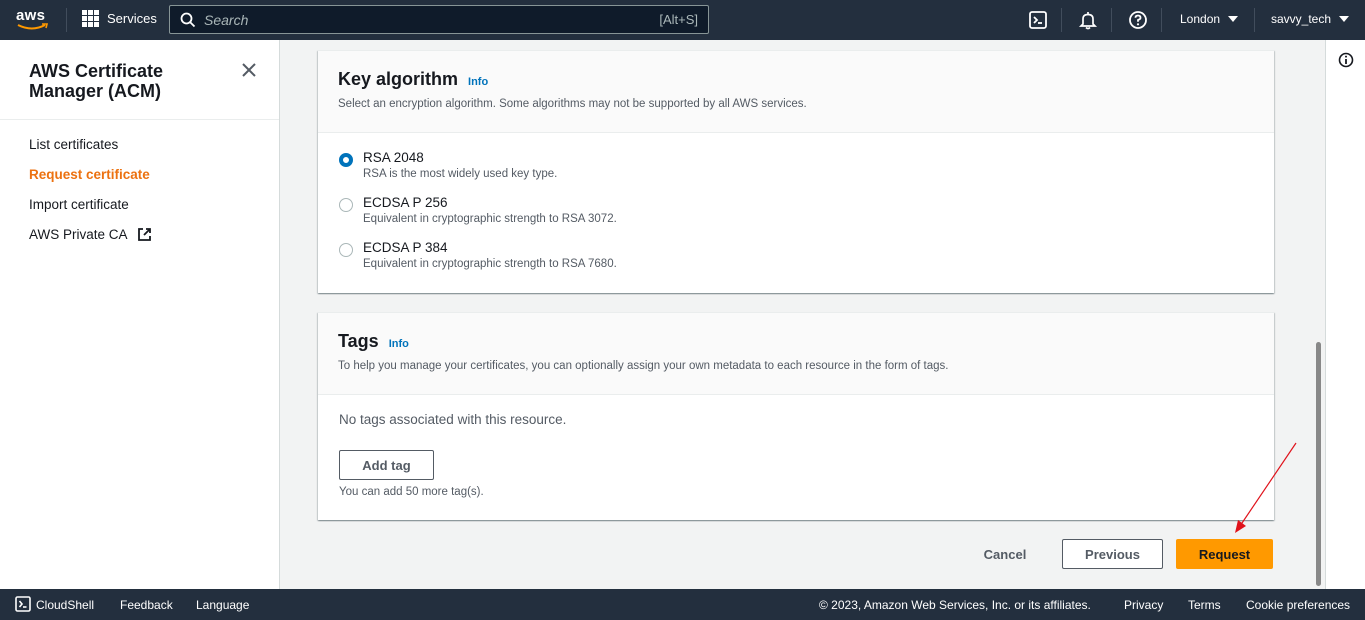 The height and width of the screenshot is (620, 1365). I want to click on sidenav-item-aws-private-ca: AWS Private CA, so click(90, 242).